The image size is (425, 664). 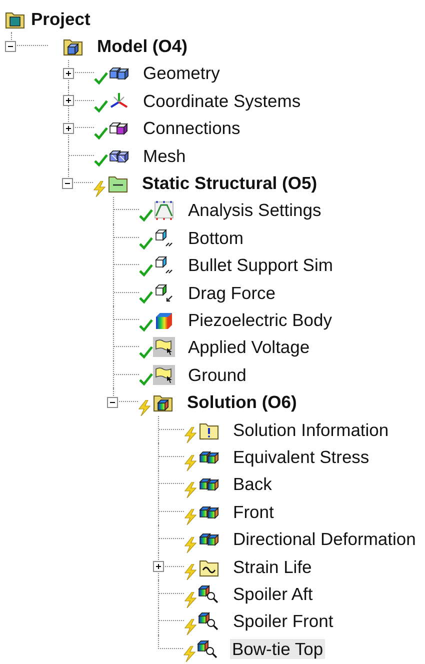 I want to click on tree-item: Mesh, so click(x=164, y=156).